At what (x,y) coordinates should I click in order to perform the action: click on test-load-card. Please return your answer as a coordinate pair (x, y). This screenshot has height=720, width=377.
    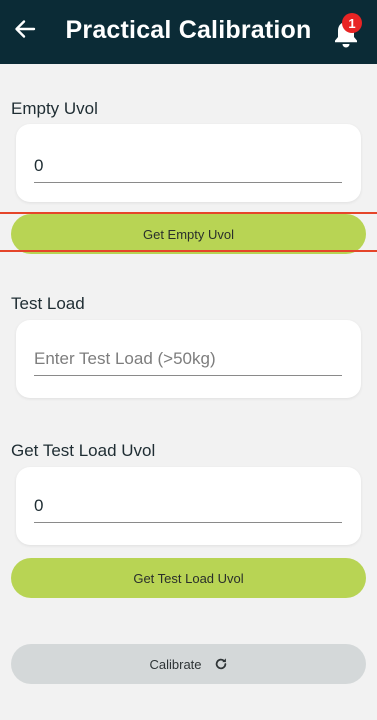
    Looking at the image, I should click on (188, 359).